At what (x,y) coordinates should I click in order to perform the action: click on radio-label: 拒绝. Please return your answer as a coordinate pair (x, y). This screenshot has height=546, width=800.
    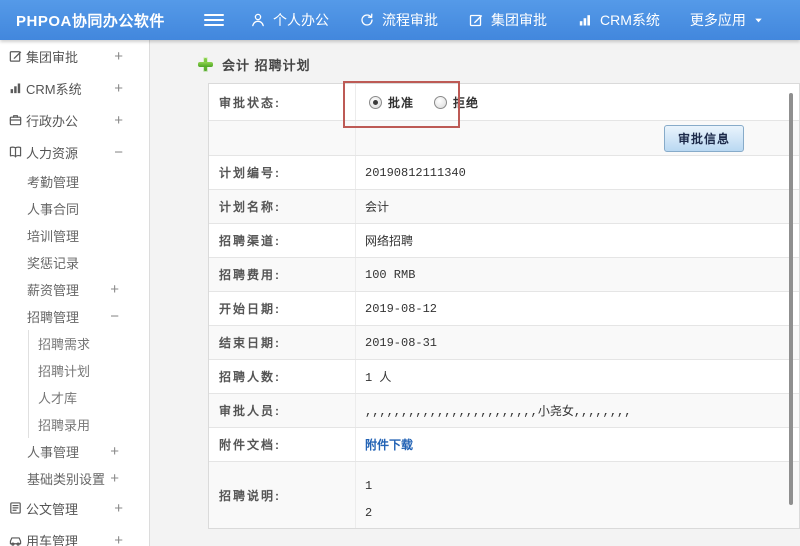
    Looking at the image, I should click on (466, 102).